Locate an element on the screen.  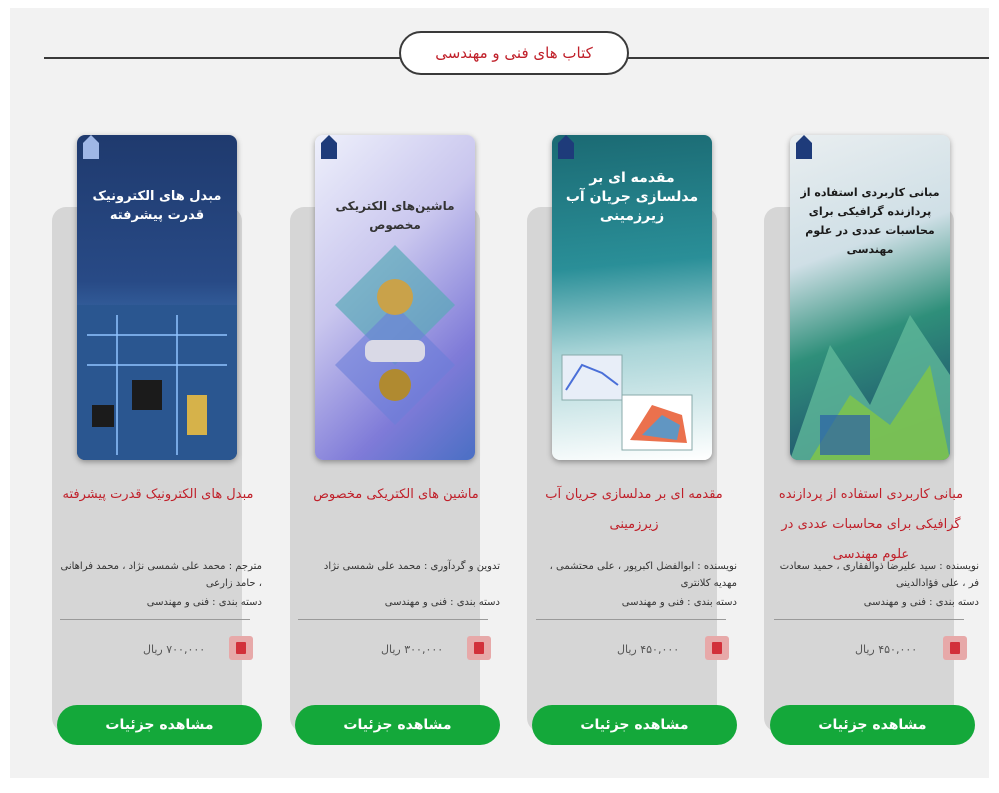
cover-title: ماشین‌های الکتریکی مخصوص is located at coordinates (395, 215).